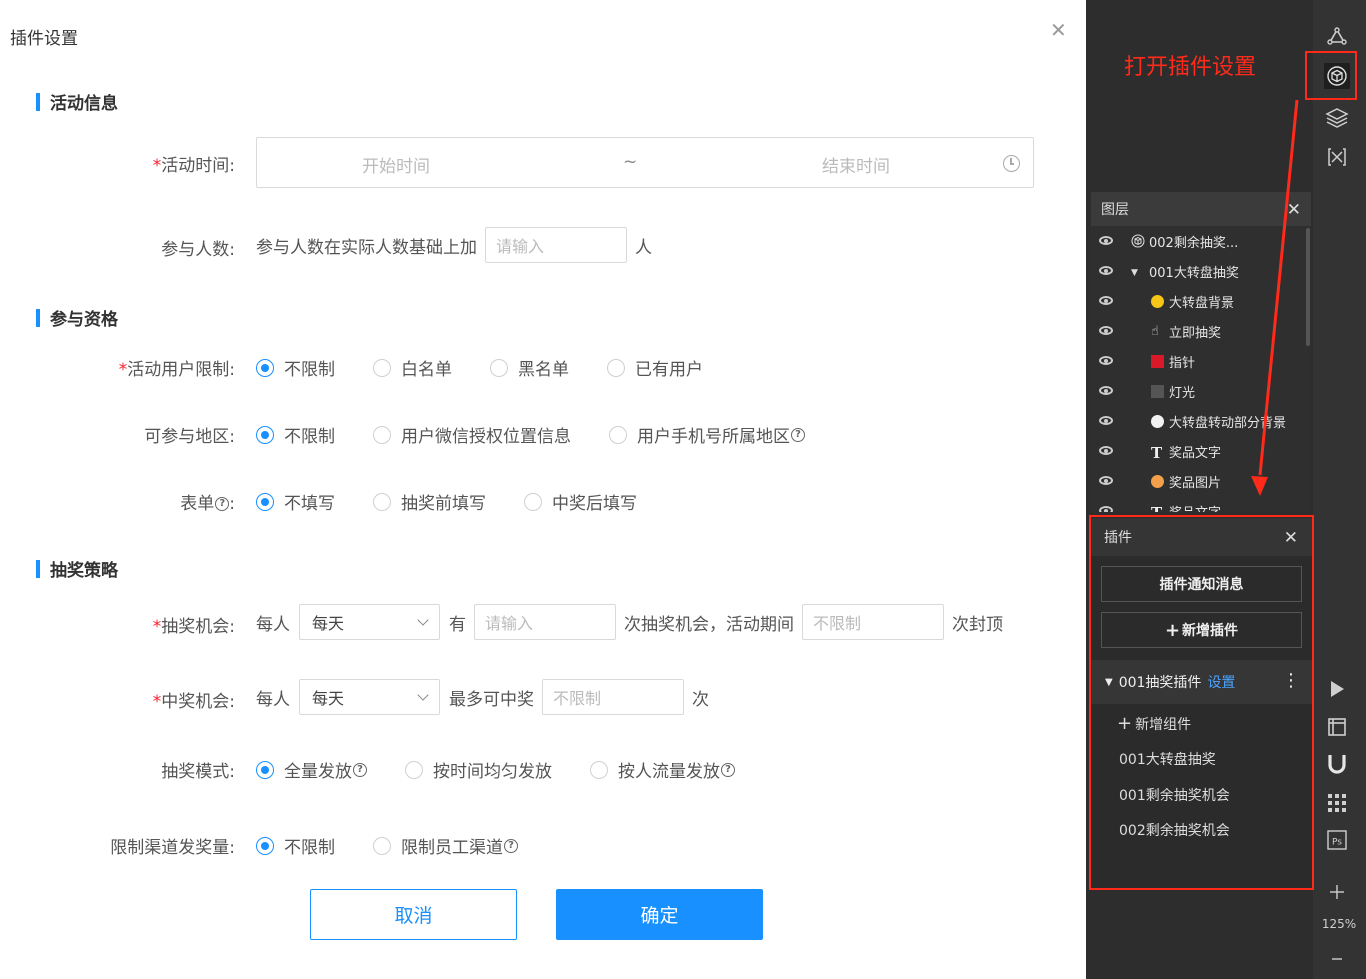 This screenshot has width=1366, height=979. What do you see at coordinates (856, 164) in the screenshot?
I see `end-time-input: 结束时间` at bounding box center [856, 164].